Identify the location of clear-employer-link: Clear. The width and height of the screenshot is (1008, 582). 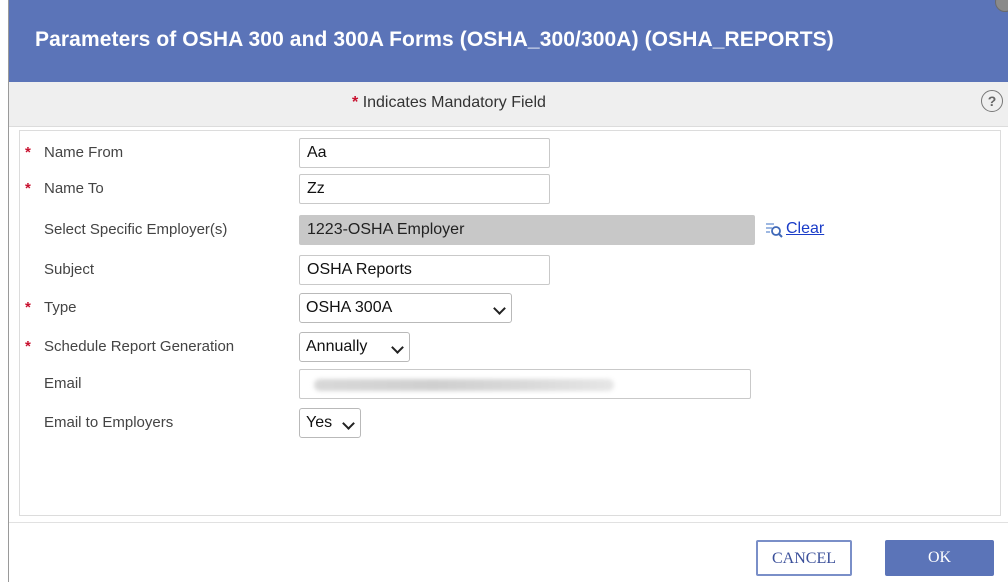
(805, 229).